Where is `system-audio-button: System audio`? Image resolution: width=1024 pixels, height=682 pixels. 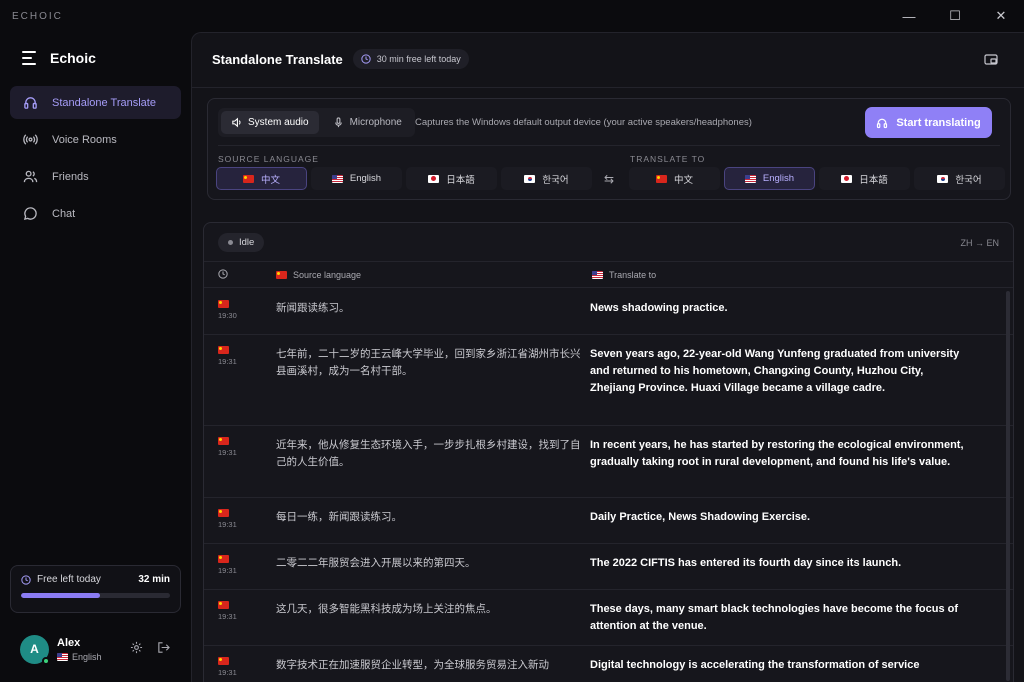 system-audio-button: System audio is located at coordinates (270, 122).